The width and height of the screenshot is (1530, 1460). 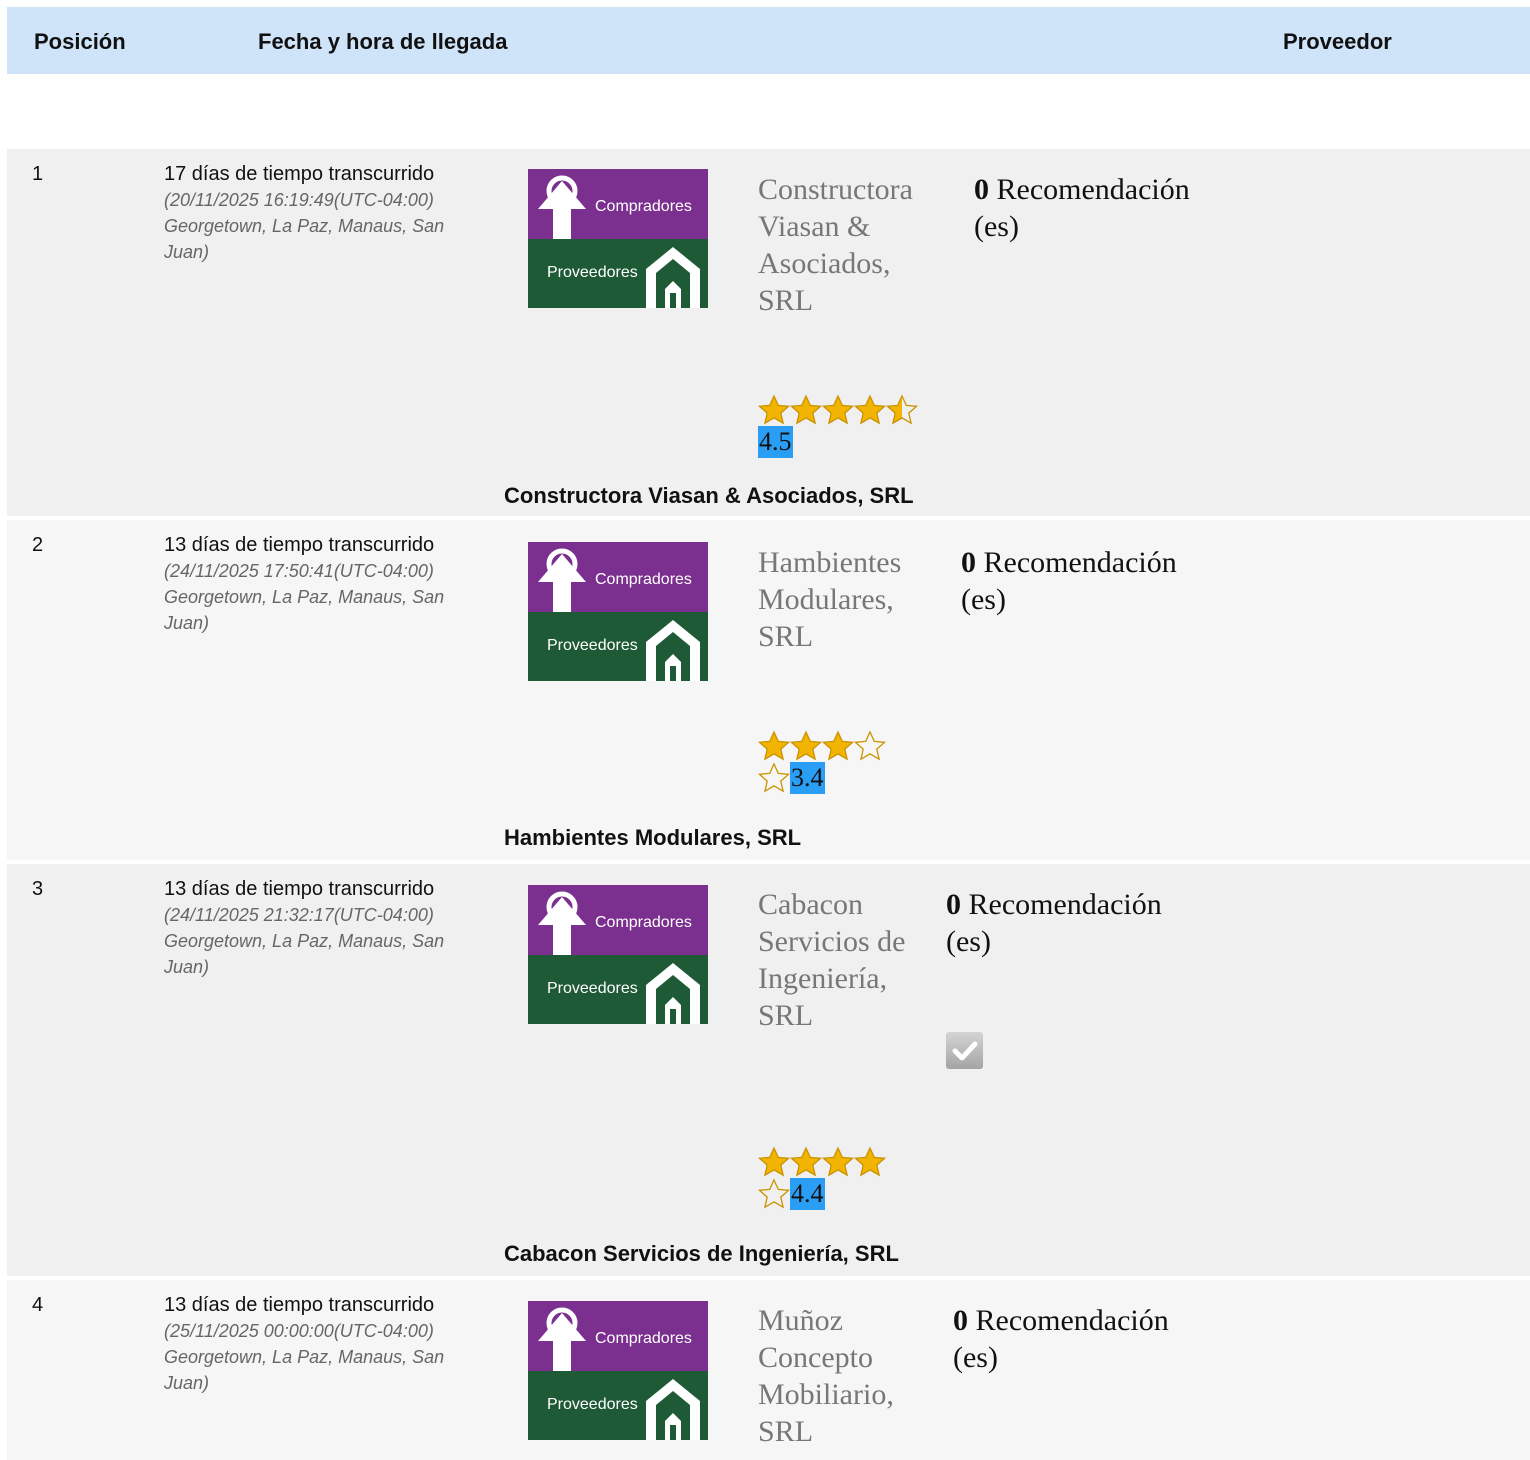 I want to click on row-position: 2, so click(x=38, y=545).